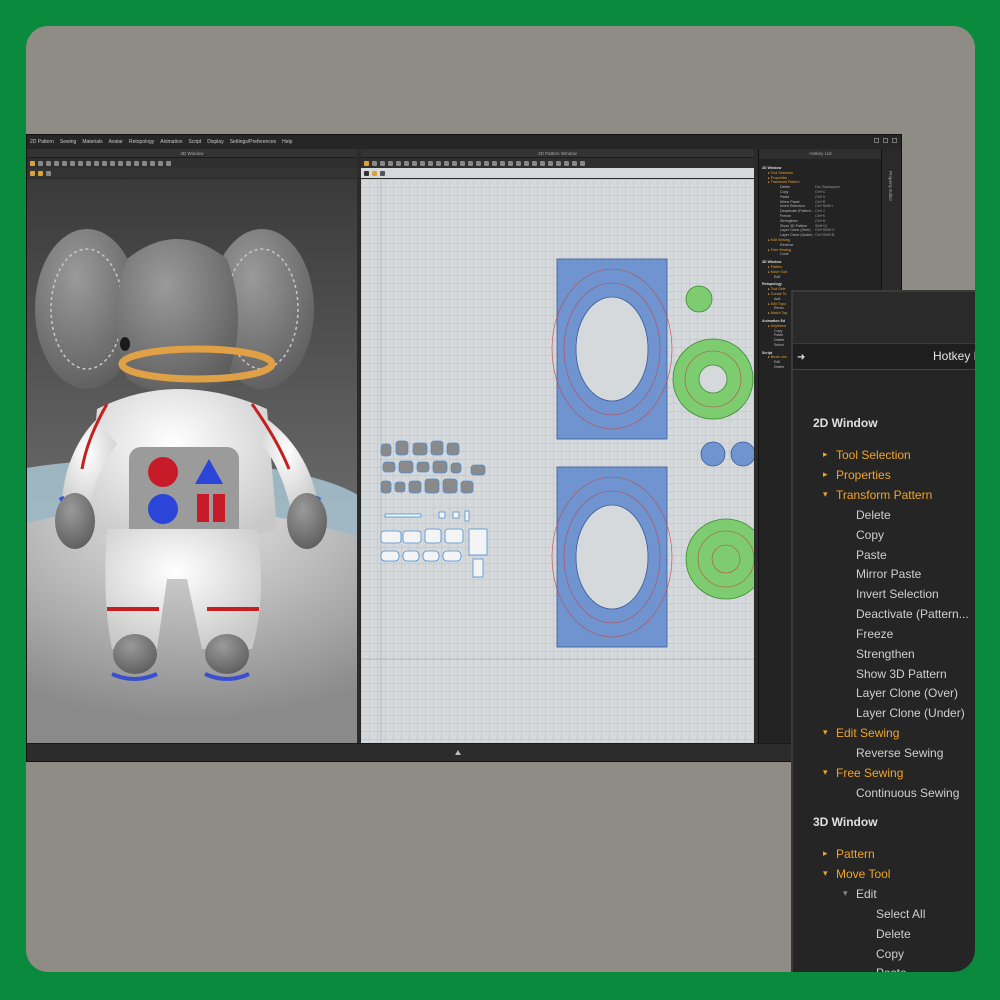  I want to click on zoom-hotkey-entry: 2D Window, so click(845, 423).